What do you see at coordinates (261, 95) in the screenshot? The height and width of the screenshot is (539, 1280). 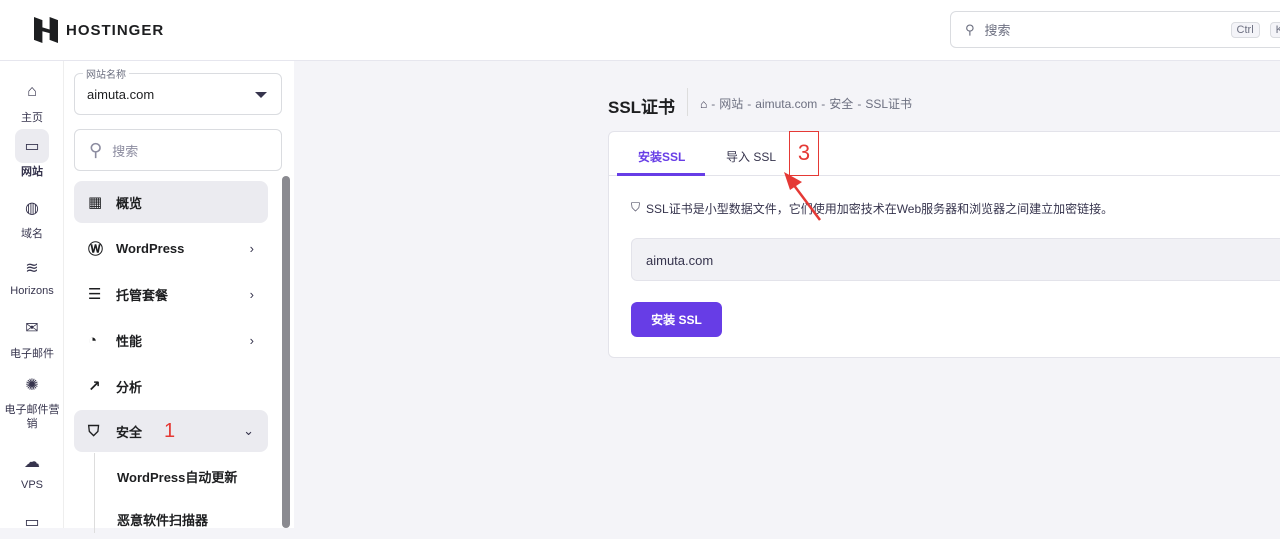 I see `caret-down-icon` at bounding box center [261, 95].